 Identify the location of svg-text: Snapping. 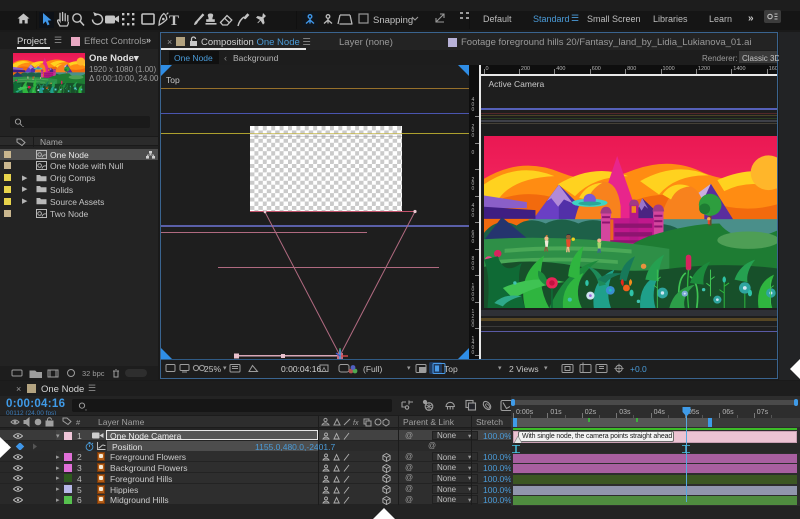
(393, 20).